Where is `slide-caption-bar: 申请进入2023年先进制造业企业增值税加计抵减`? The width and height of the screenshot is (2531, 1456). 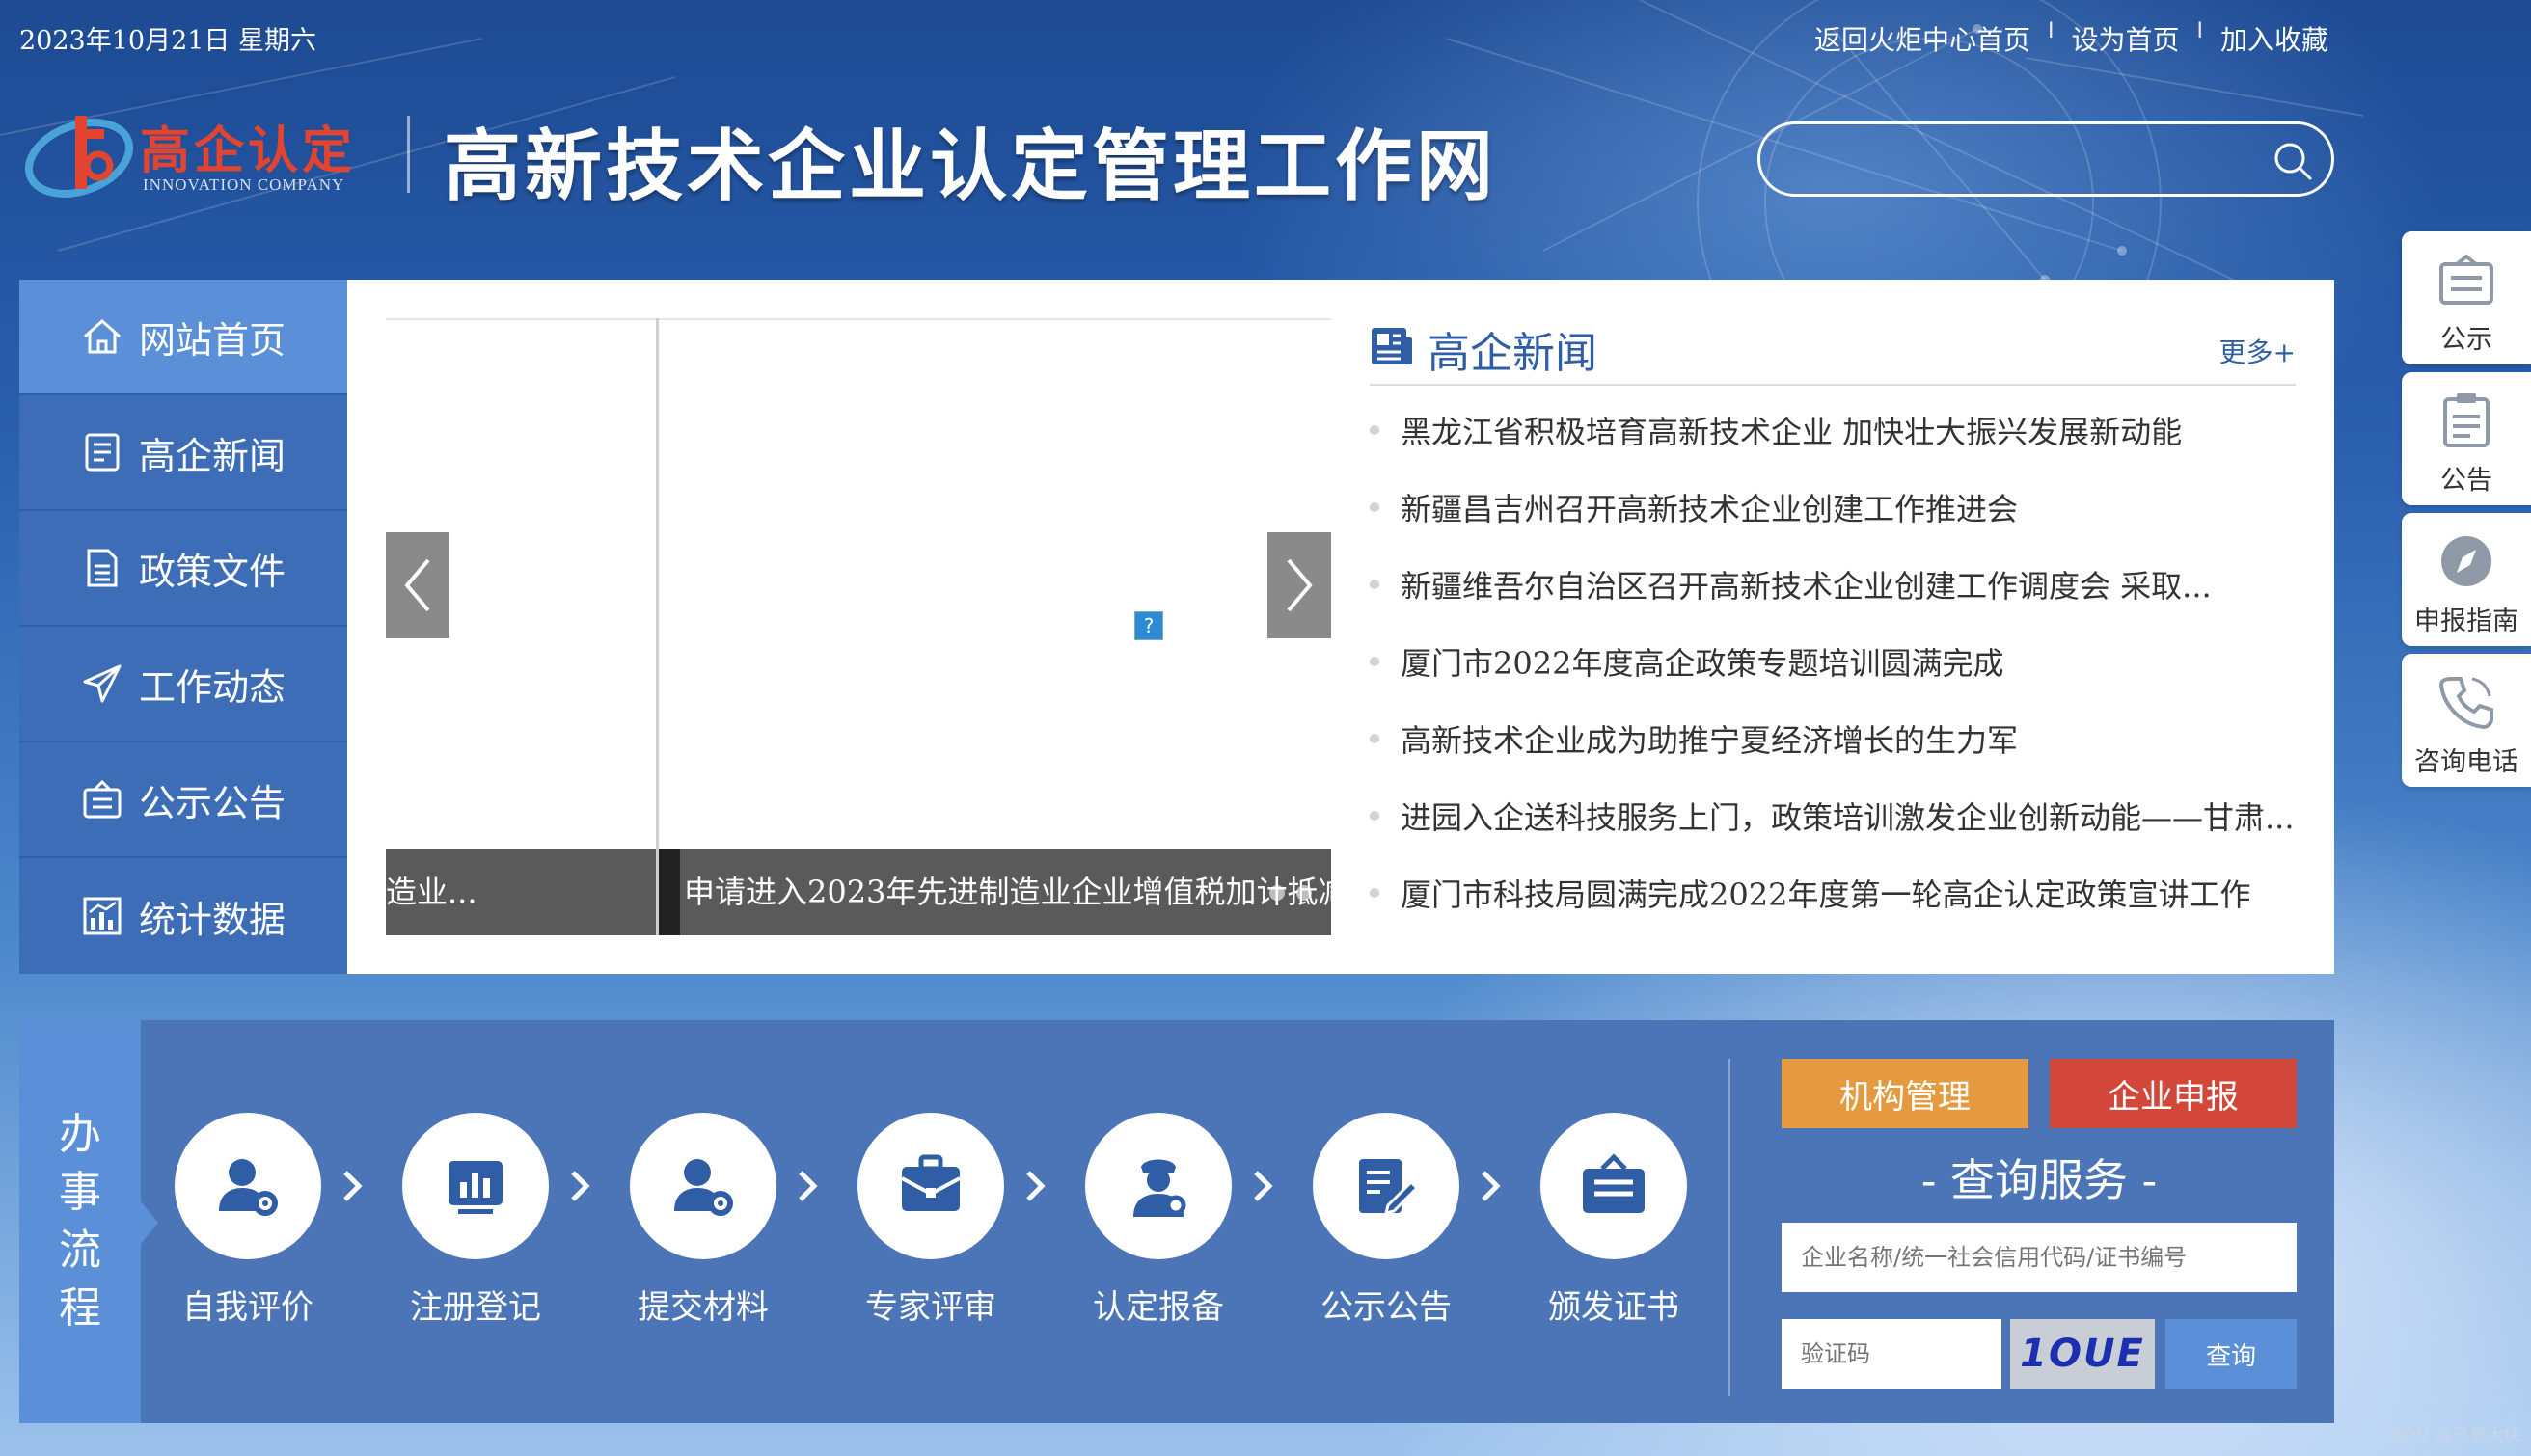 slide-caption-bar: 申请进入2023年先进制造业企业增值税加计抵减 is located at coordinates (995, 892).